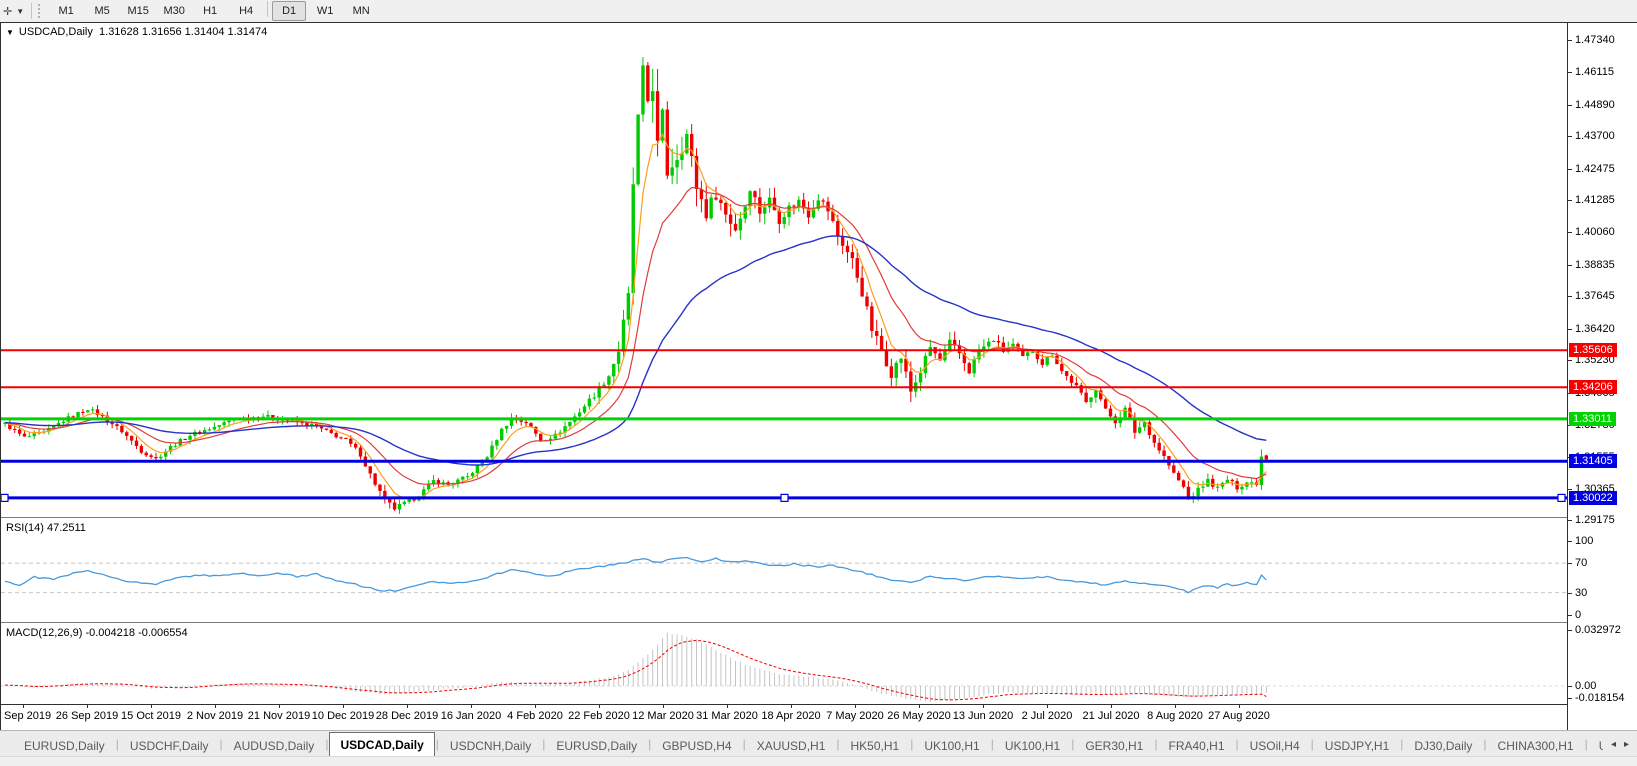 This screenshot has width=1637, height=766. What do you see at coordinates (663, 716) in the screenshot?
I see `date-label: 12 Mar 2020` at bounding box center [663, 716].